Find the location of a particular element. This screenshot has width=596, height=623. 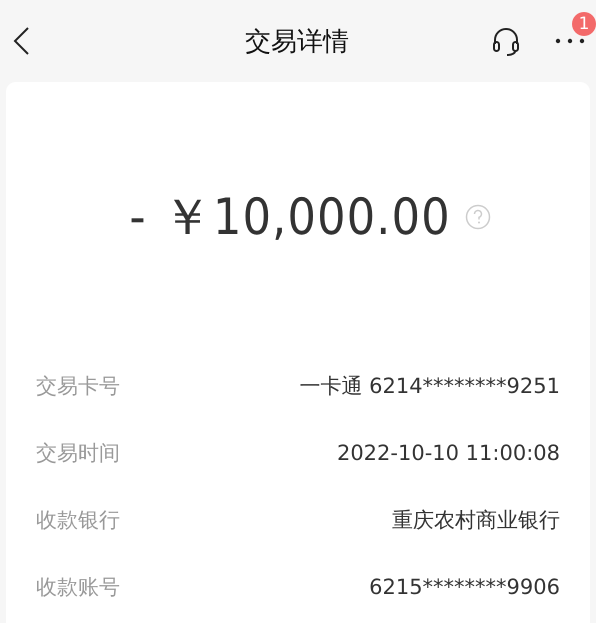

detail-label: 收款账号 is located at coordinates (78, 587).